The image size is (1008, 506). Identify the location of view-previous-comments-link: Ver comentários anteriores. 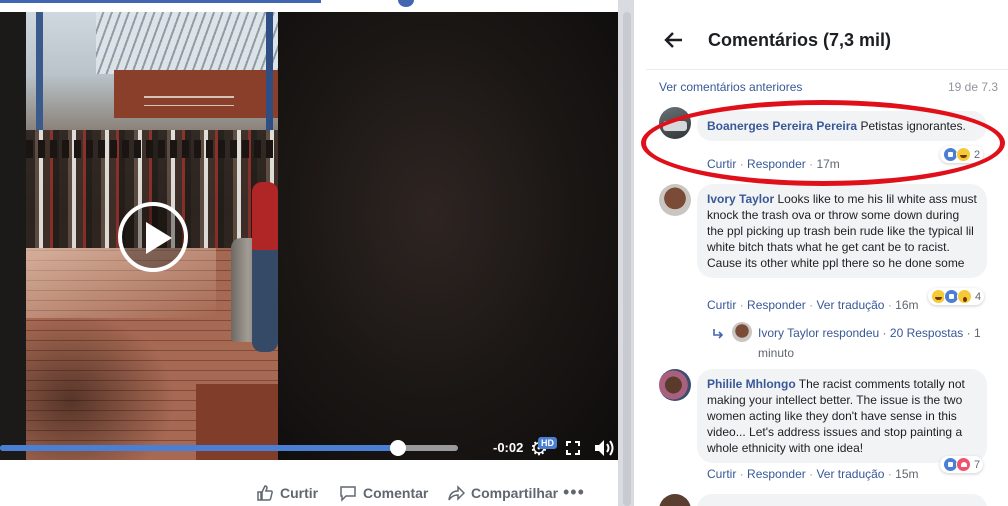
(730, 87).